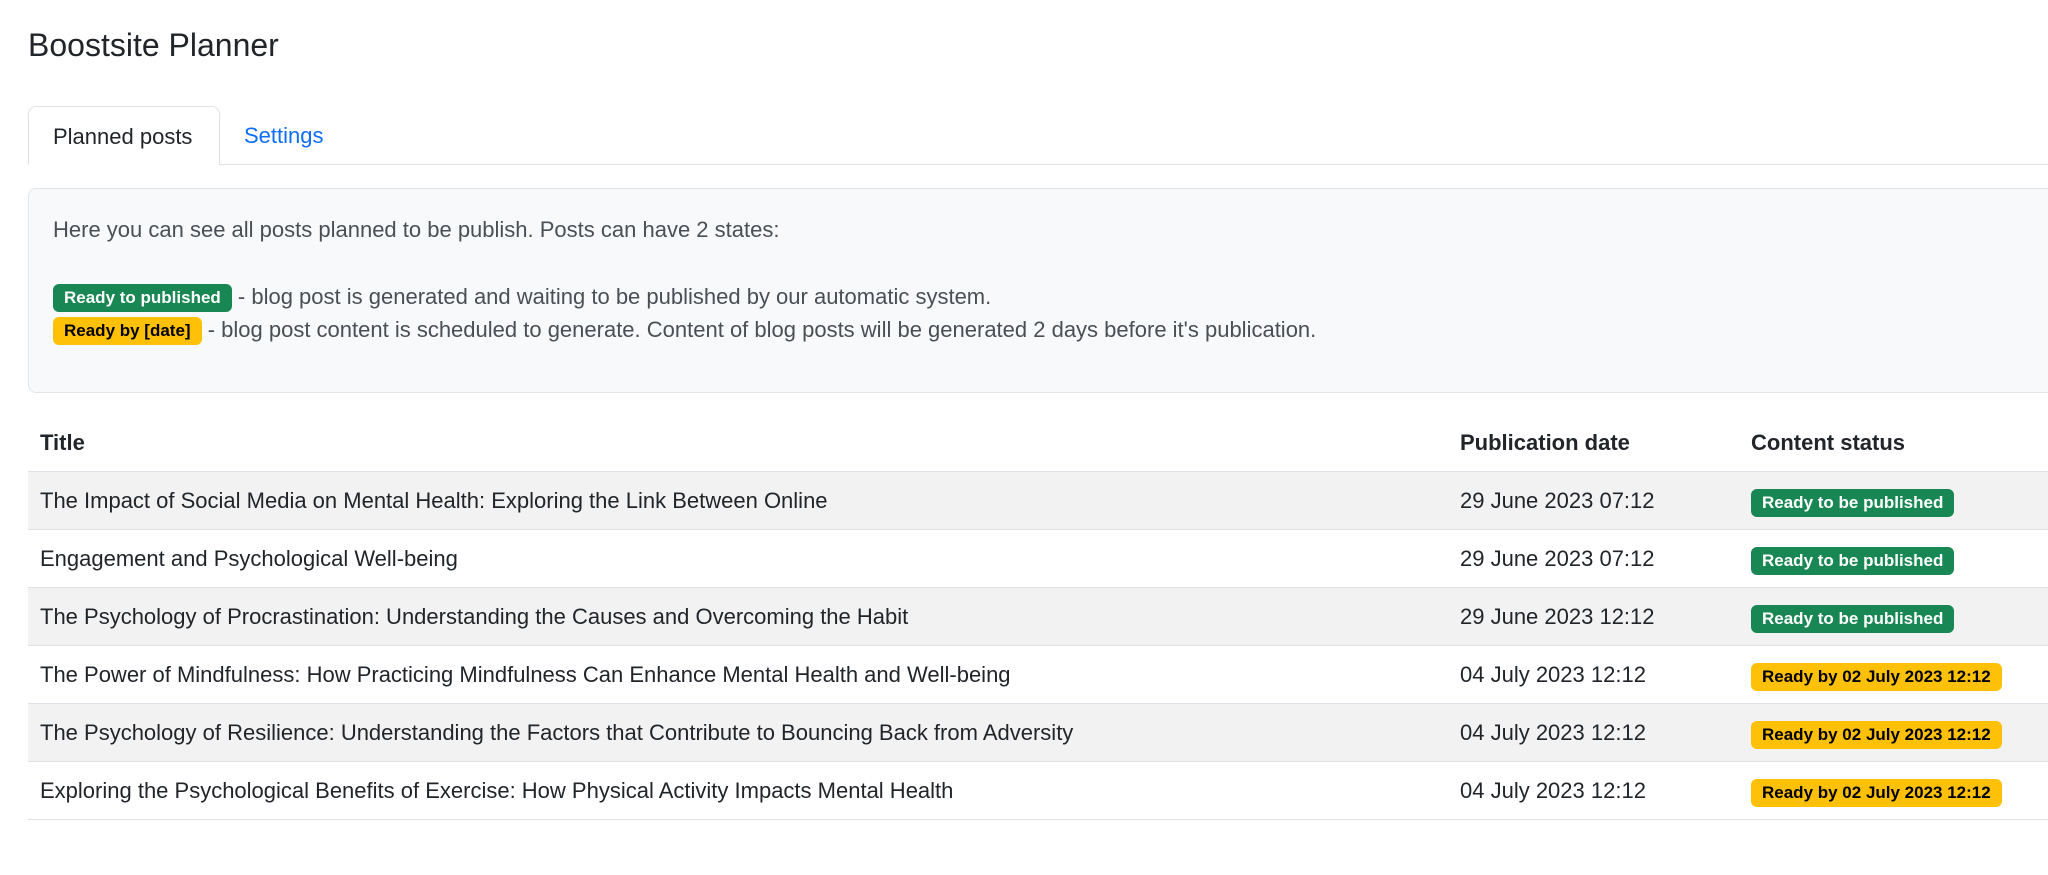  Describe the element at coordinates (142, 298) in the screenshot. I see `legend-badge-ready-to-published: Ready to published` at that location.